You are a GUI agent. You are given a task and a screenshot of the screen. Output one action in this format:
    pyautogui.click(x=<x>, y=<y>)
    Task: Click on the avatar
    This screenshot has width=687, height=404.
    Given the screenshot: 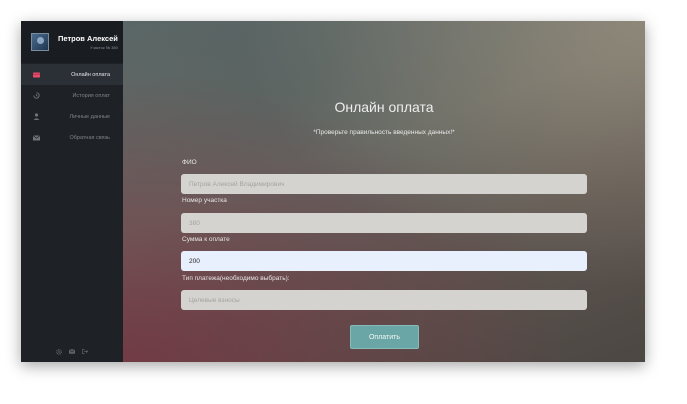 What is the action you would take?
    pyautogui.click(x=40, y=42)
    